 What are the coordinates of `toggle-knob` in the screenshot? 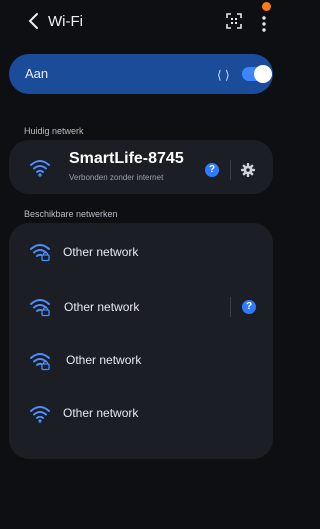 It's located at (263, 74).